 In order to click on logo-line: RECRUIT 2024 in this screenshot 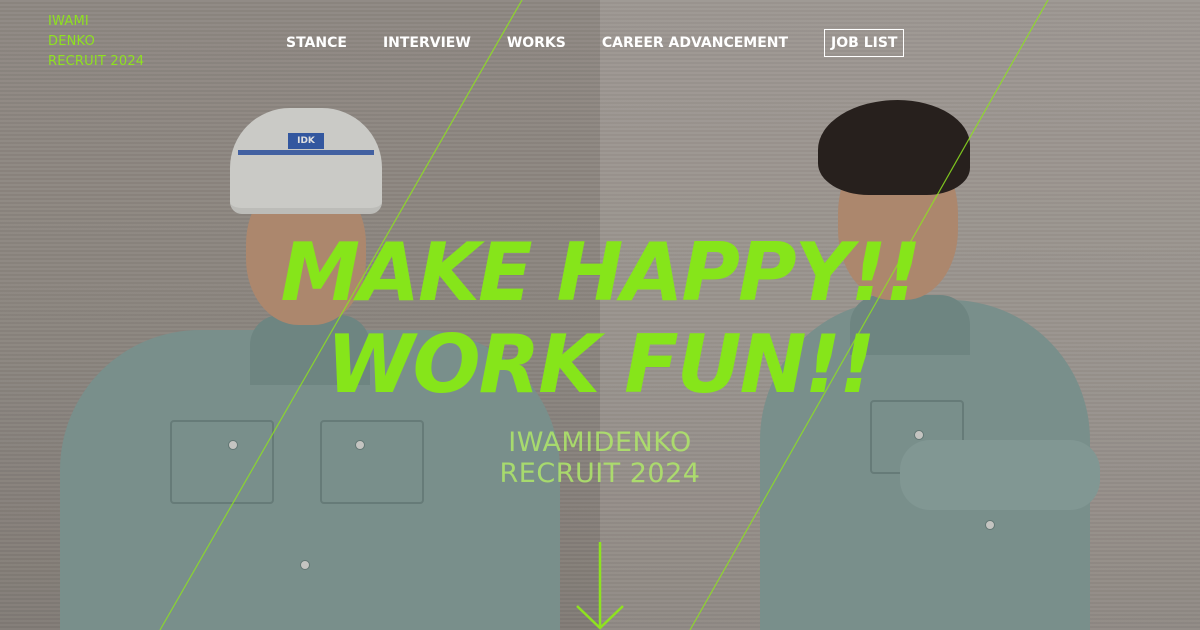, I will do `click(96, 61)`.